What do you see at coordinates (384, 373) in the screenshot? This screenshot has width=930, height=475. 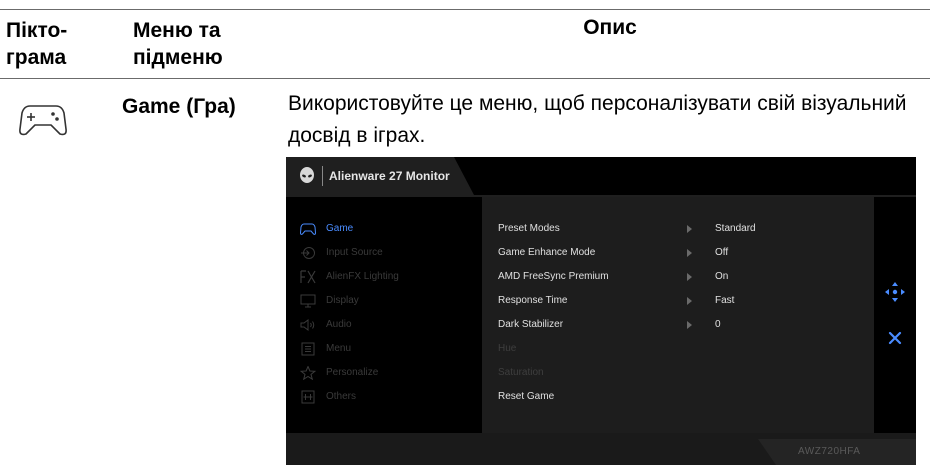 I see `osd-menu-item-personalize: Personalize` at bounding box center [384, 373].